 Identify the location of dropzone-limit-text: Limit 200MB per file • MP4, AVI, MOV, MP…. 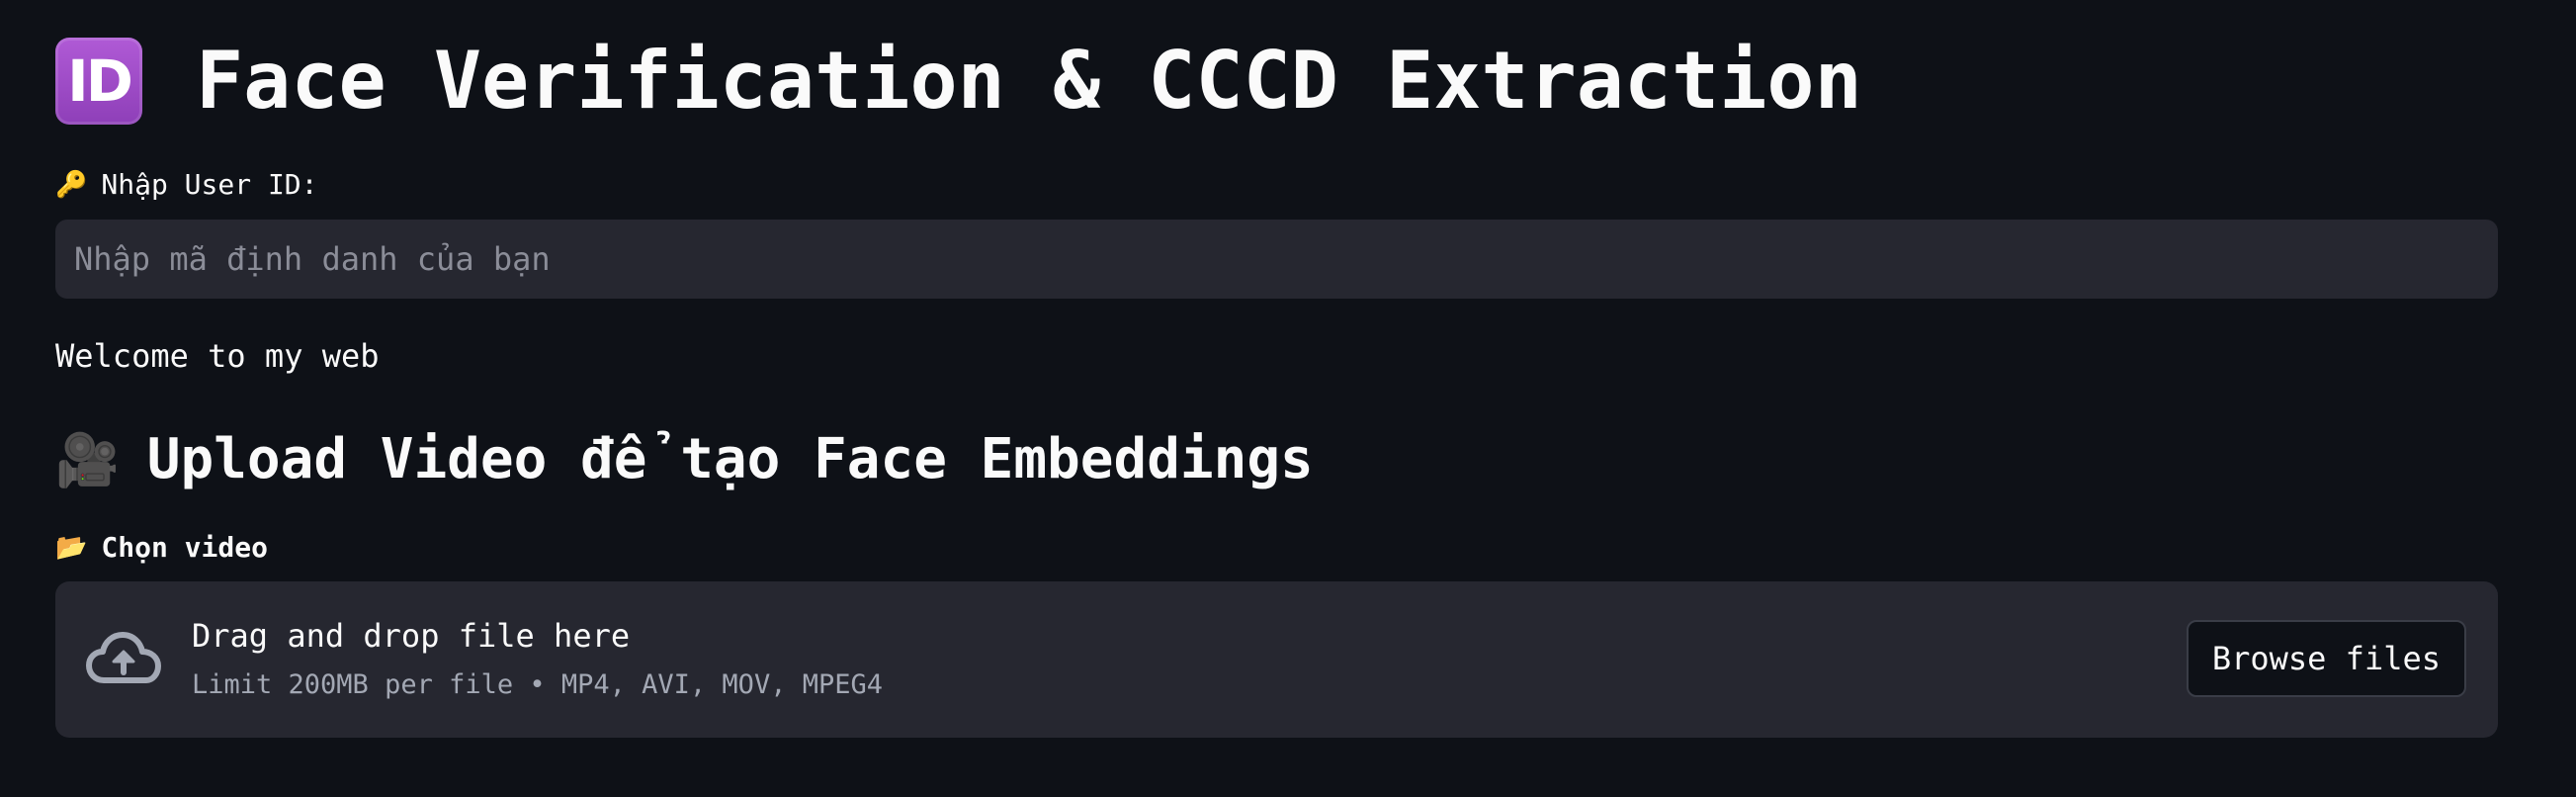
(537, 684).